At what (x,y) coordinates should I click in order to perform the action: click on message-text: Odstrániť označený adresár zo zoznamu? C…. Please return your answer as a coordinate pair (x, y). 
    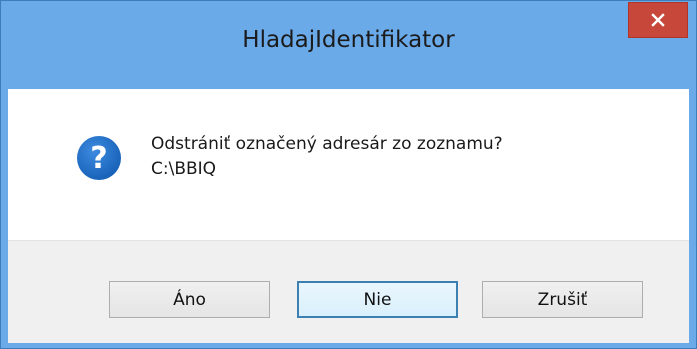
    Looking at the image, I should click on (327, 157).